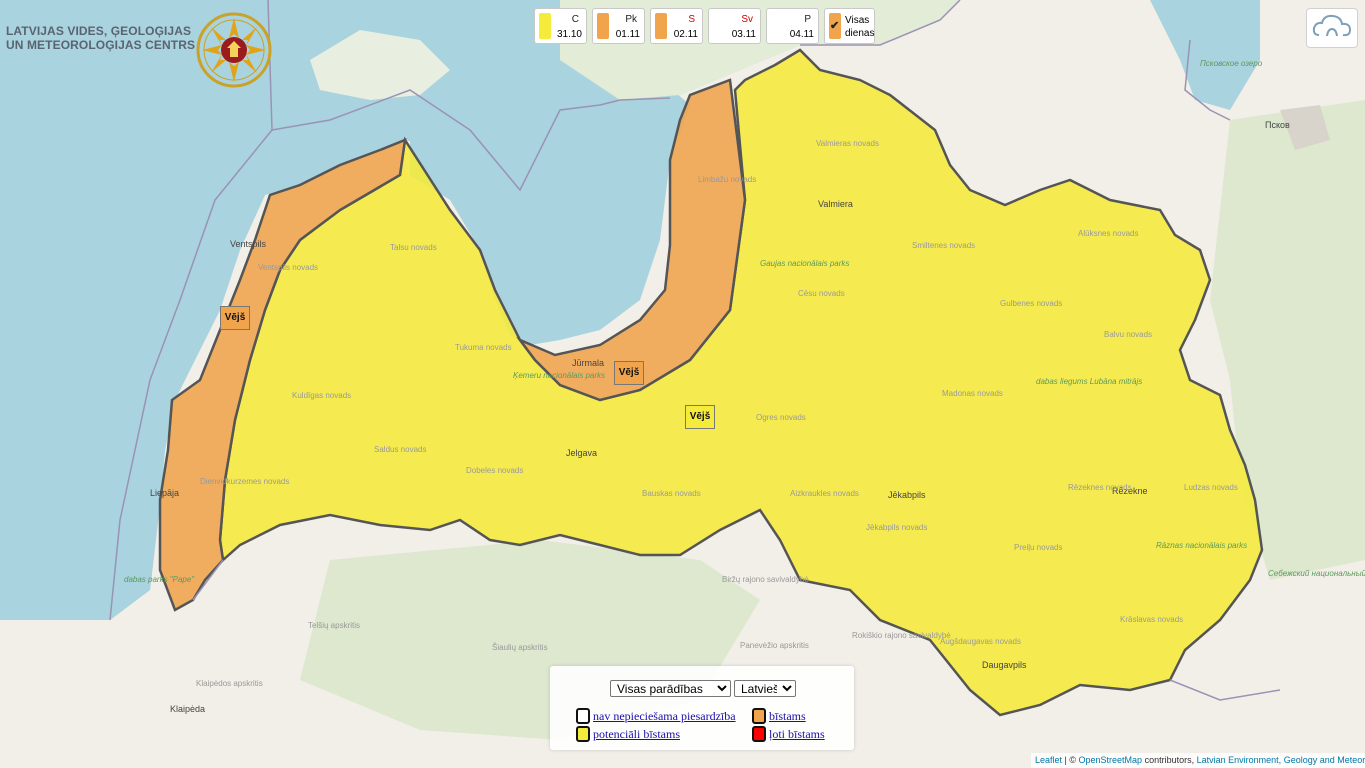  What do you see at coordinates (857, 20) in the screenshot?
I see `all-days-line-1: Visas` at bounding box center [857, 20].